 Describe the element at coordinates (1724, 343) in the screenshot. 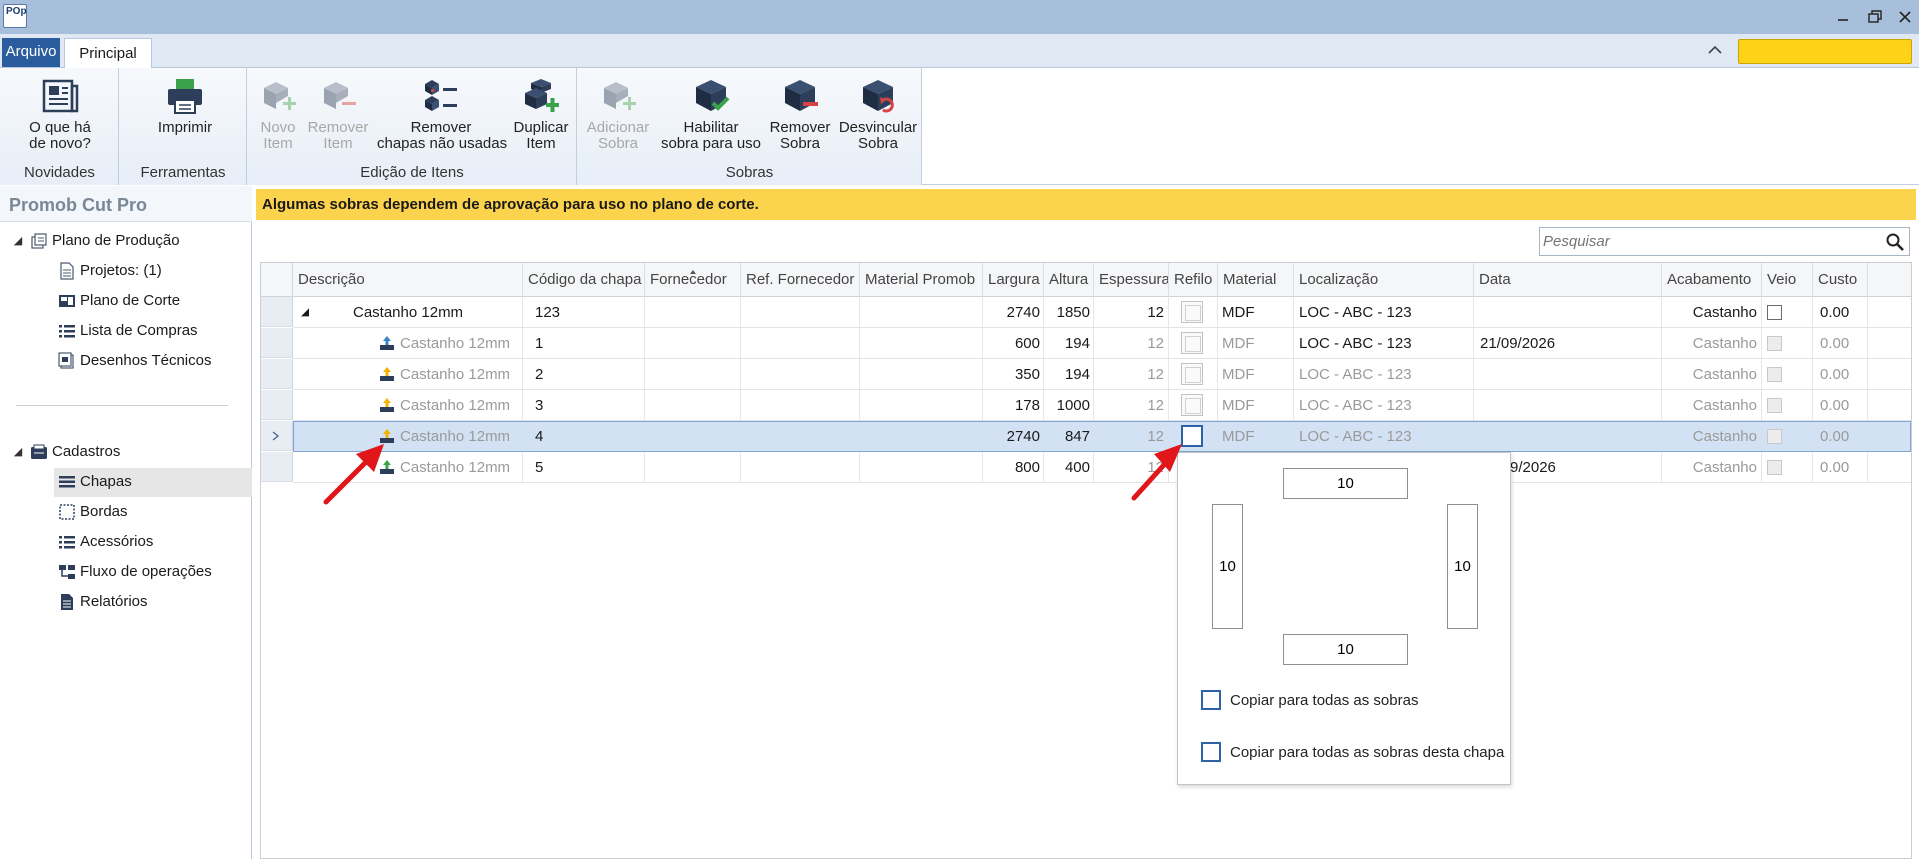

I see `cell-acabamento: Castanho` at that location.